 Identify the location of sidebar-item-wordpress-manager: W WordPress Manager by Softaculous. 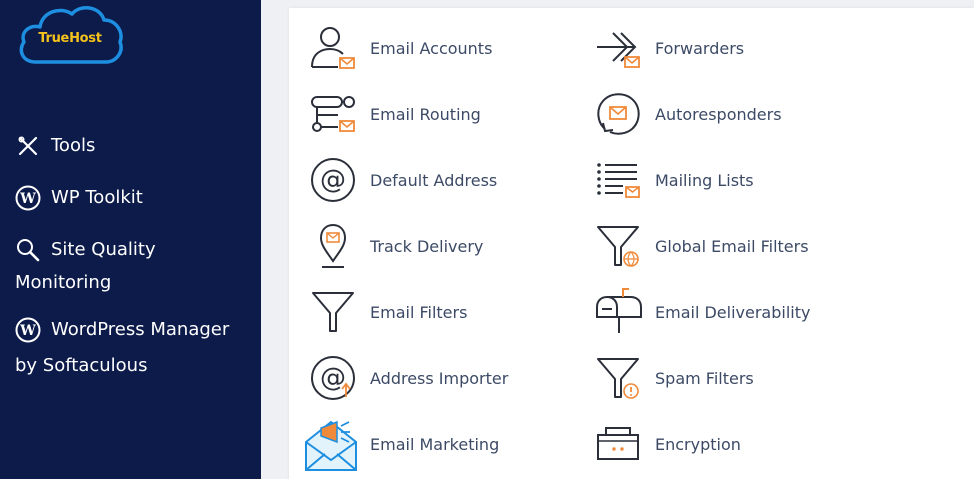
(122, 348).